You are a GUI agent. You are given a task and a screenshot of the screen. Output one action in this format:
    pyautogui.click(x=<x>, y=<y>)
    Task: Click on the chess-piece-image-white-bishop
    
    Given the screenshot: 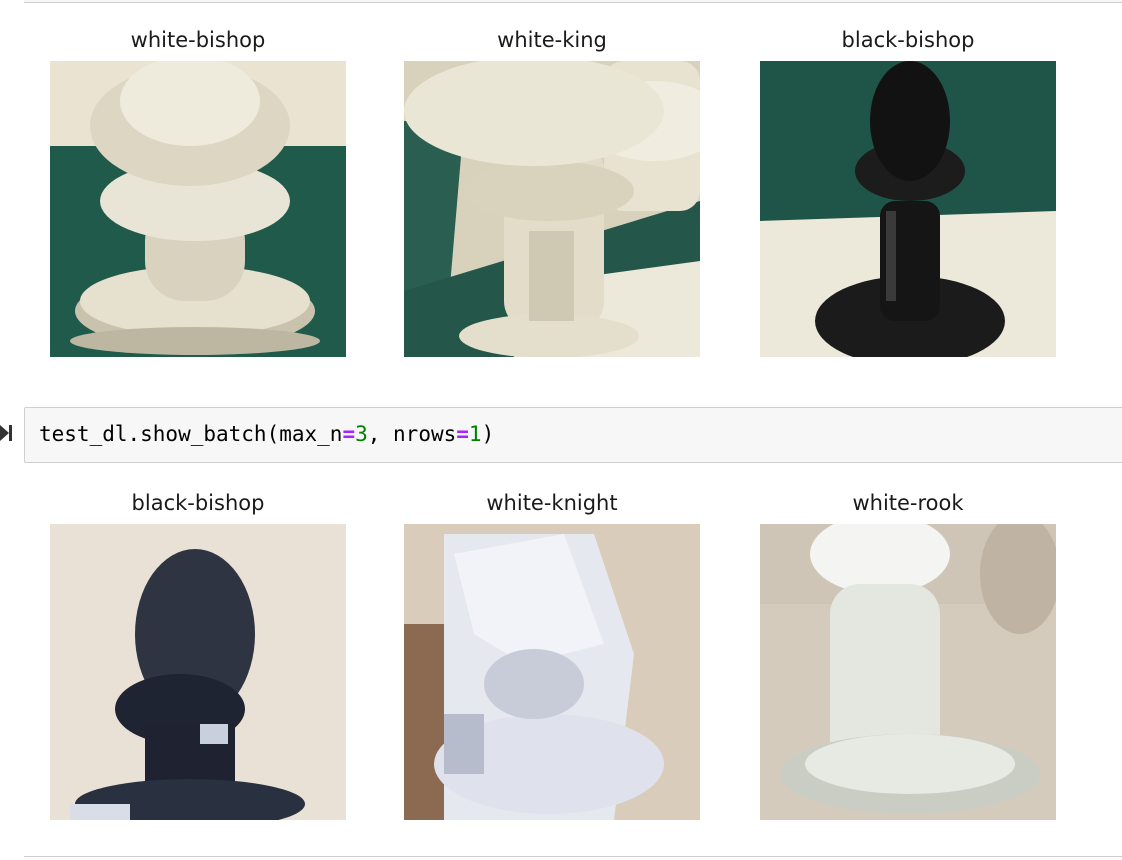 What is the action you would take?
    pyautogui.click(x=198, y=209)
    